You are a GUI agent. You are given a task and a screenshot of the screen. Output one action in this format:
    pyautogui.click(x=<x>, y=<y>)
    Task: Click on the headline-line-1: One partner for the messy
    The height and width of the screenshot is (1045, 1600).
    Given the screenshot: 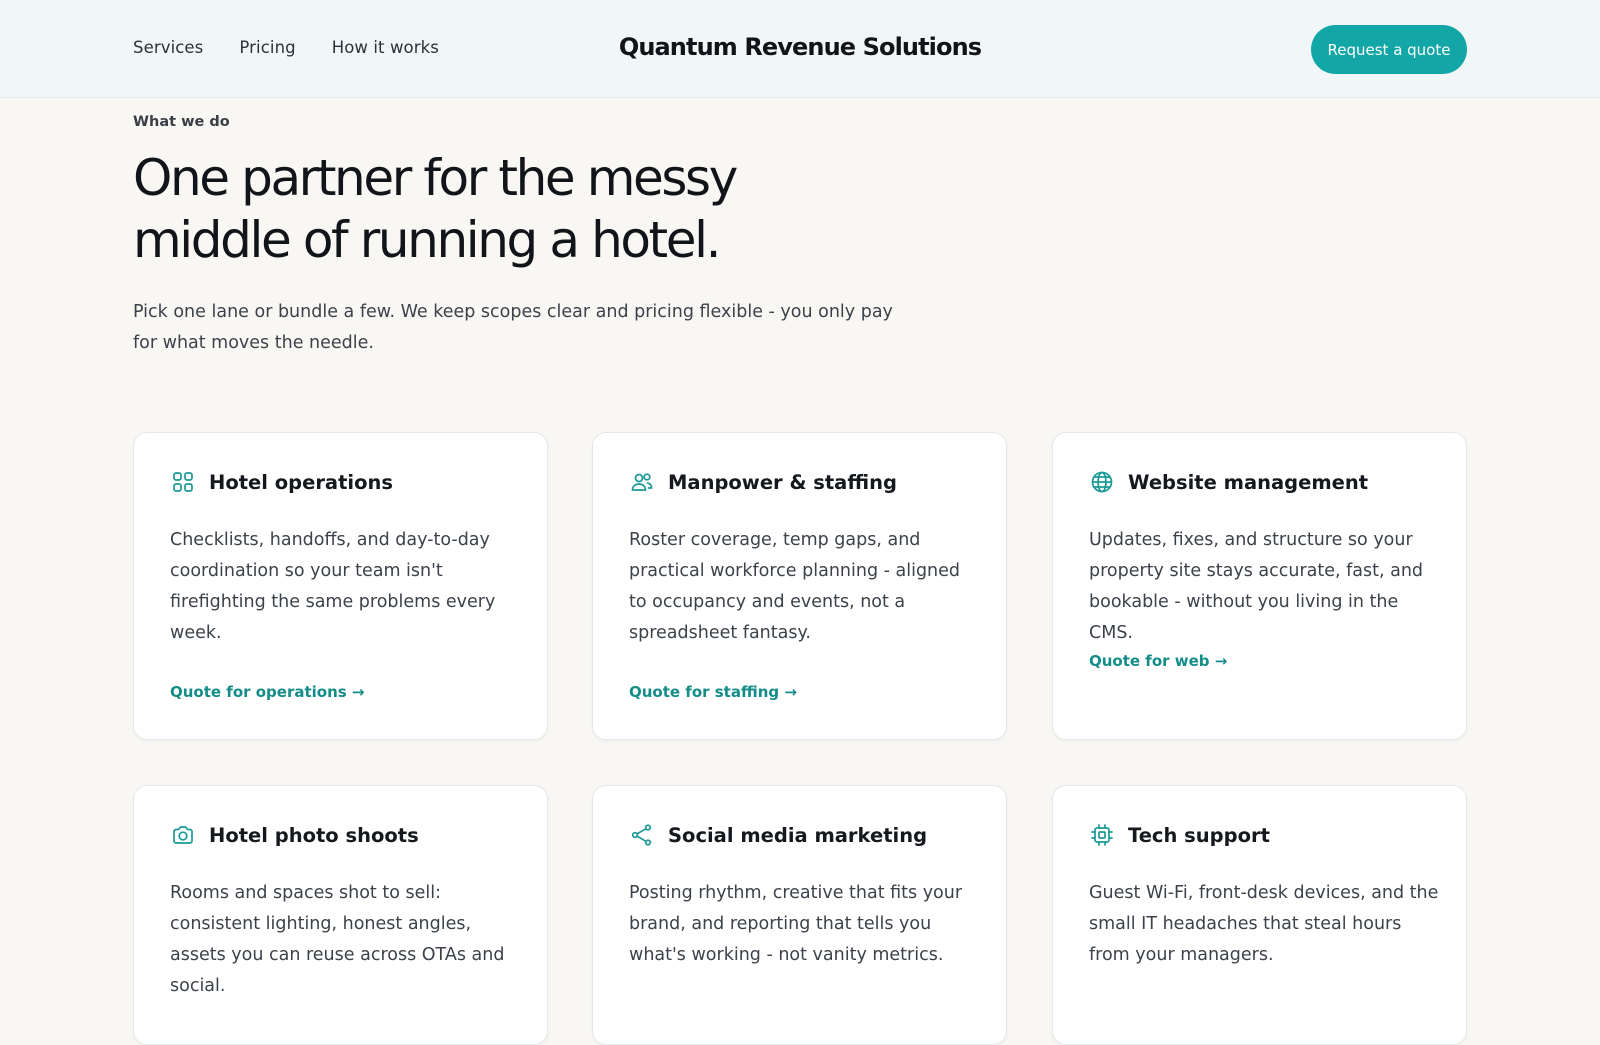 What is the action you would take?
    pyautogui.click(x=435, y=178)
    